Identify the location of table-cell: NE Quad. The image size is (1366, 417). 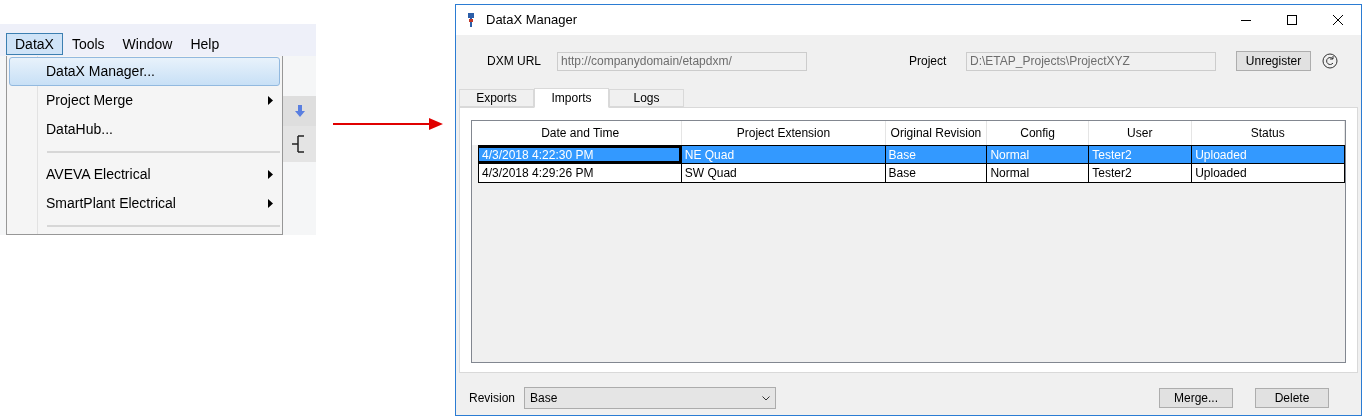
(782, 154).